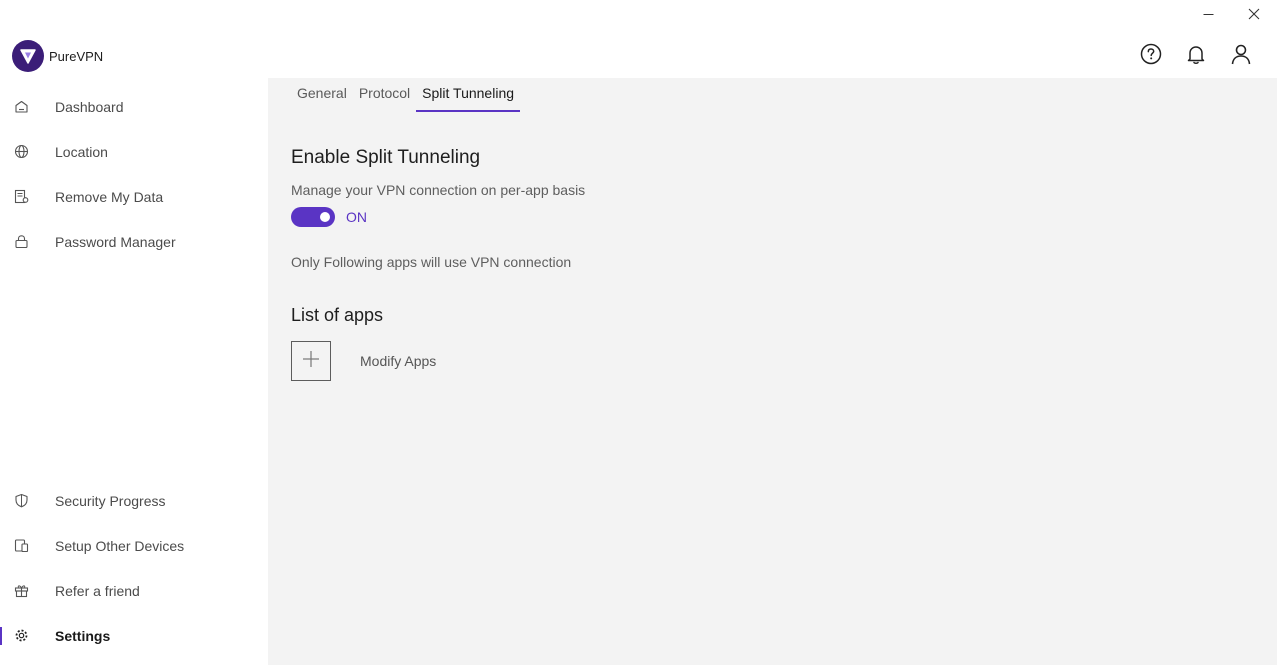  What do you see at coordinates (97, 591) in the screenshot?
I see `sidebar-item-label: Refer a friend` at bounding box center [97, 591].